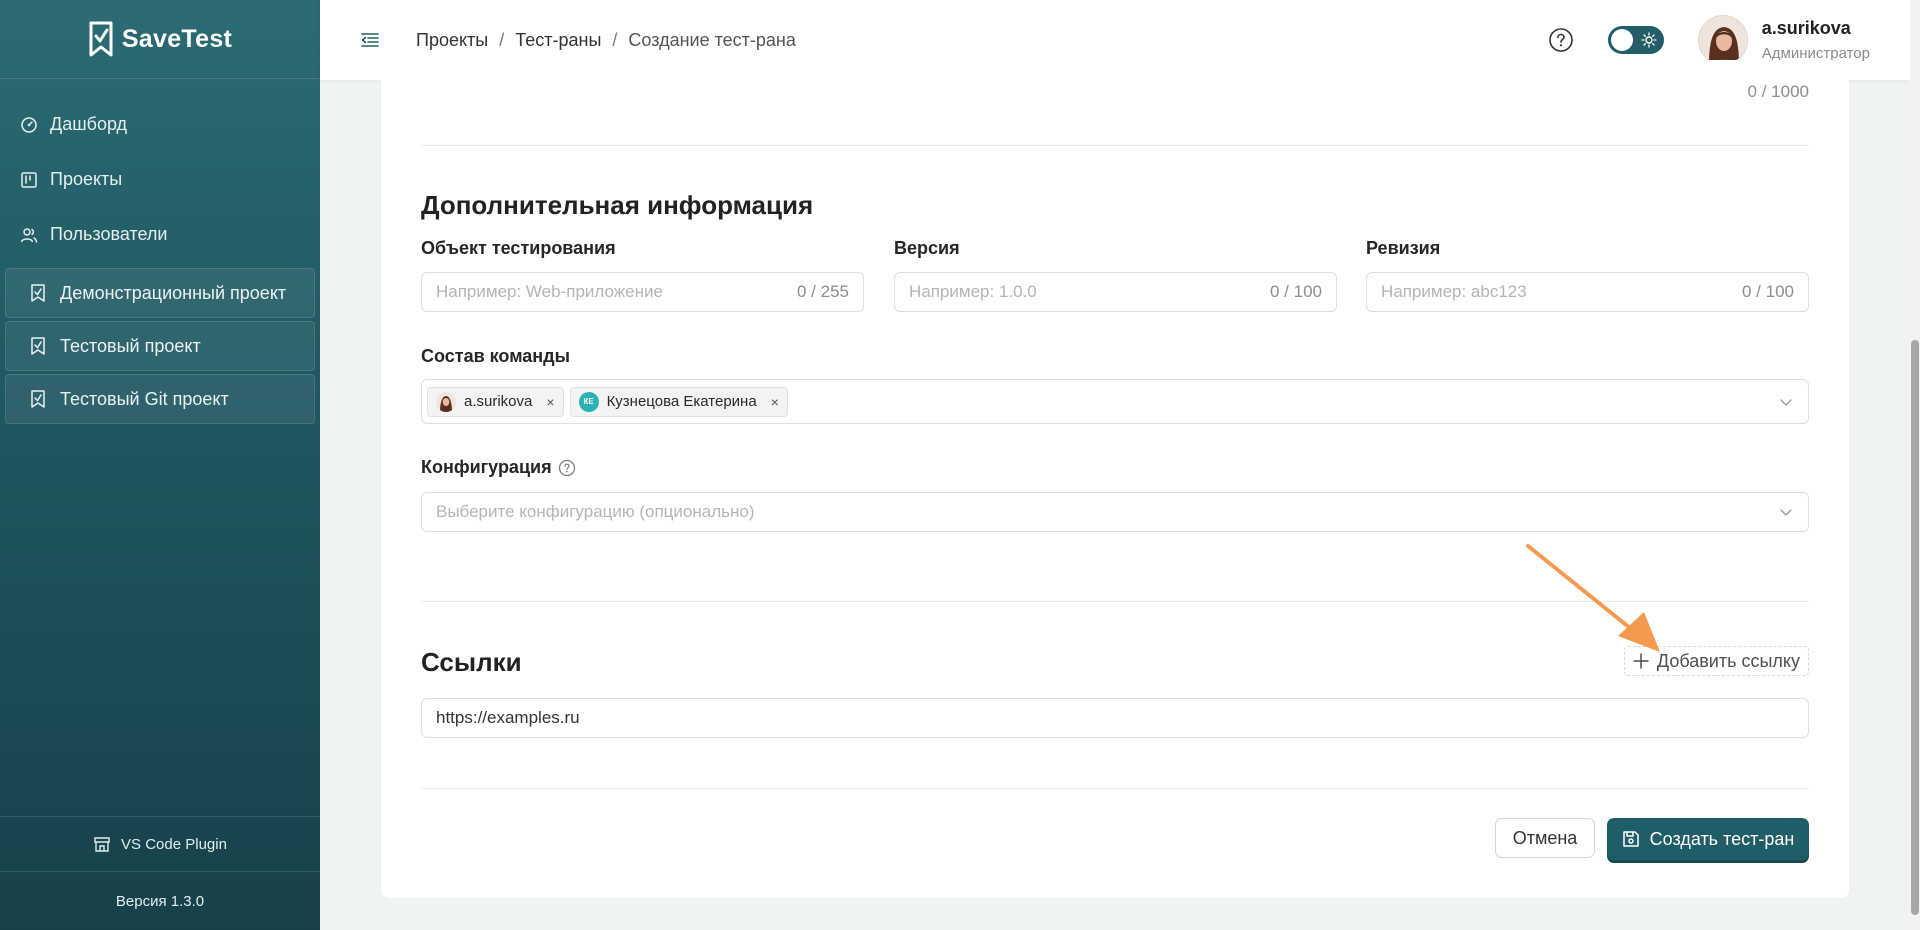 The width and height of the screenshot is (1920, 930). Describe the element at coordinates (101, 39) in the screenshot. I see `logo-icon` at that location.